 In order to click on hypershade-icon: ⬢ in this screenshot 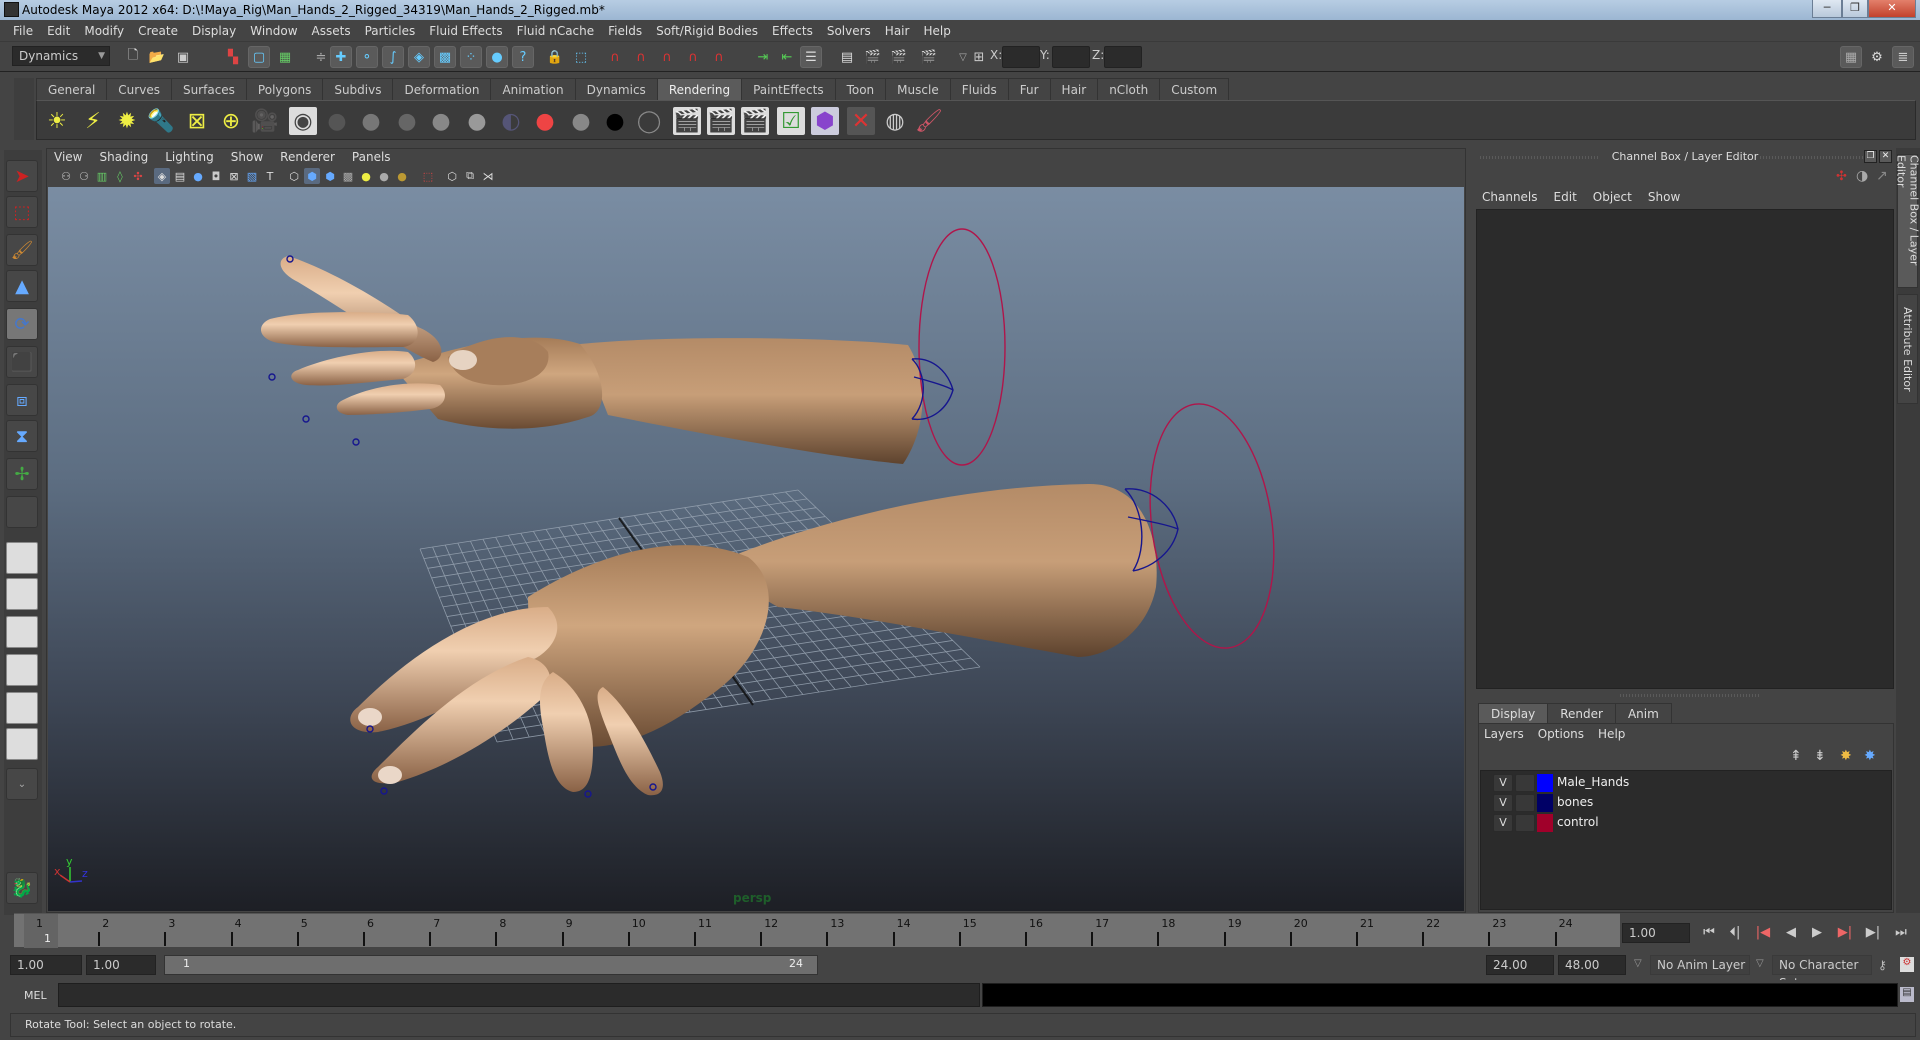, I will do `click(825, 121)`.